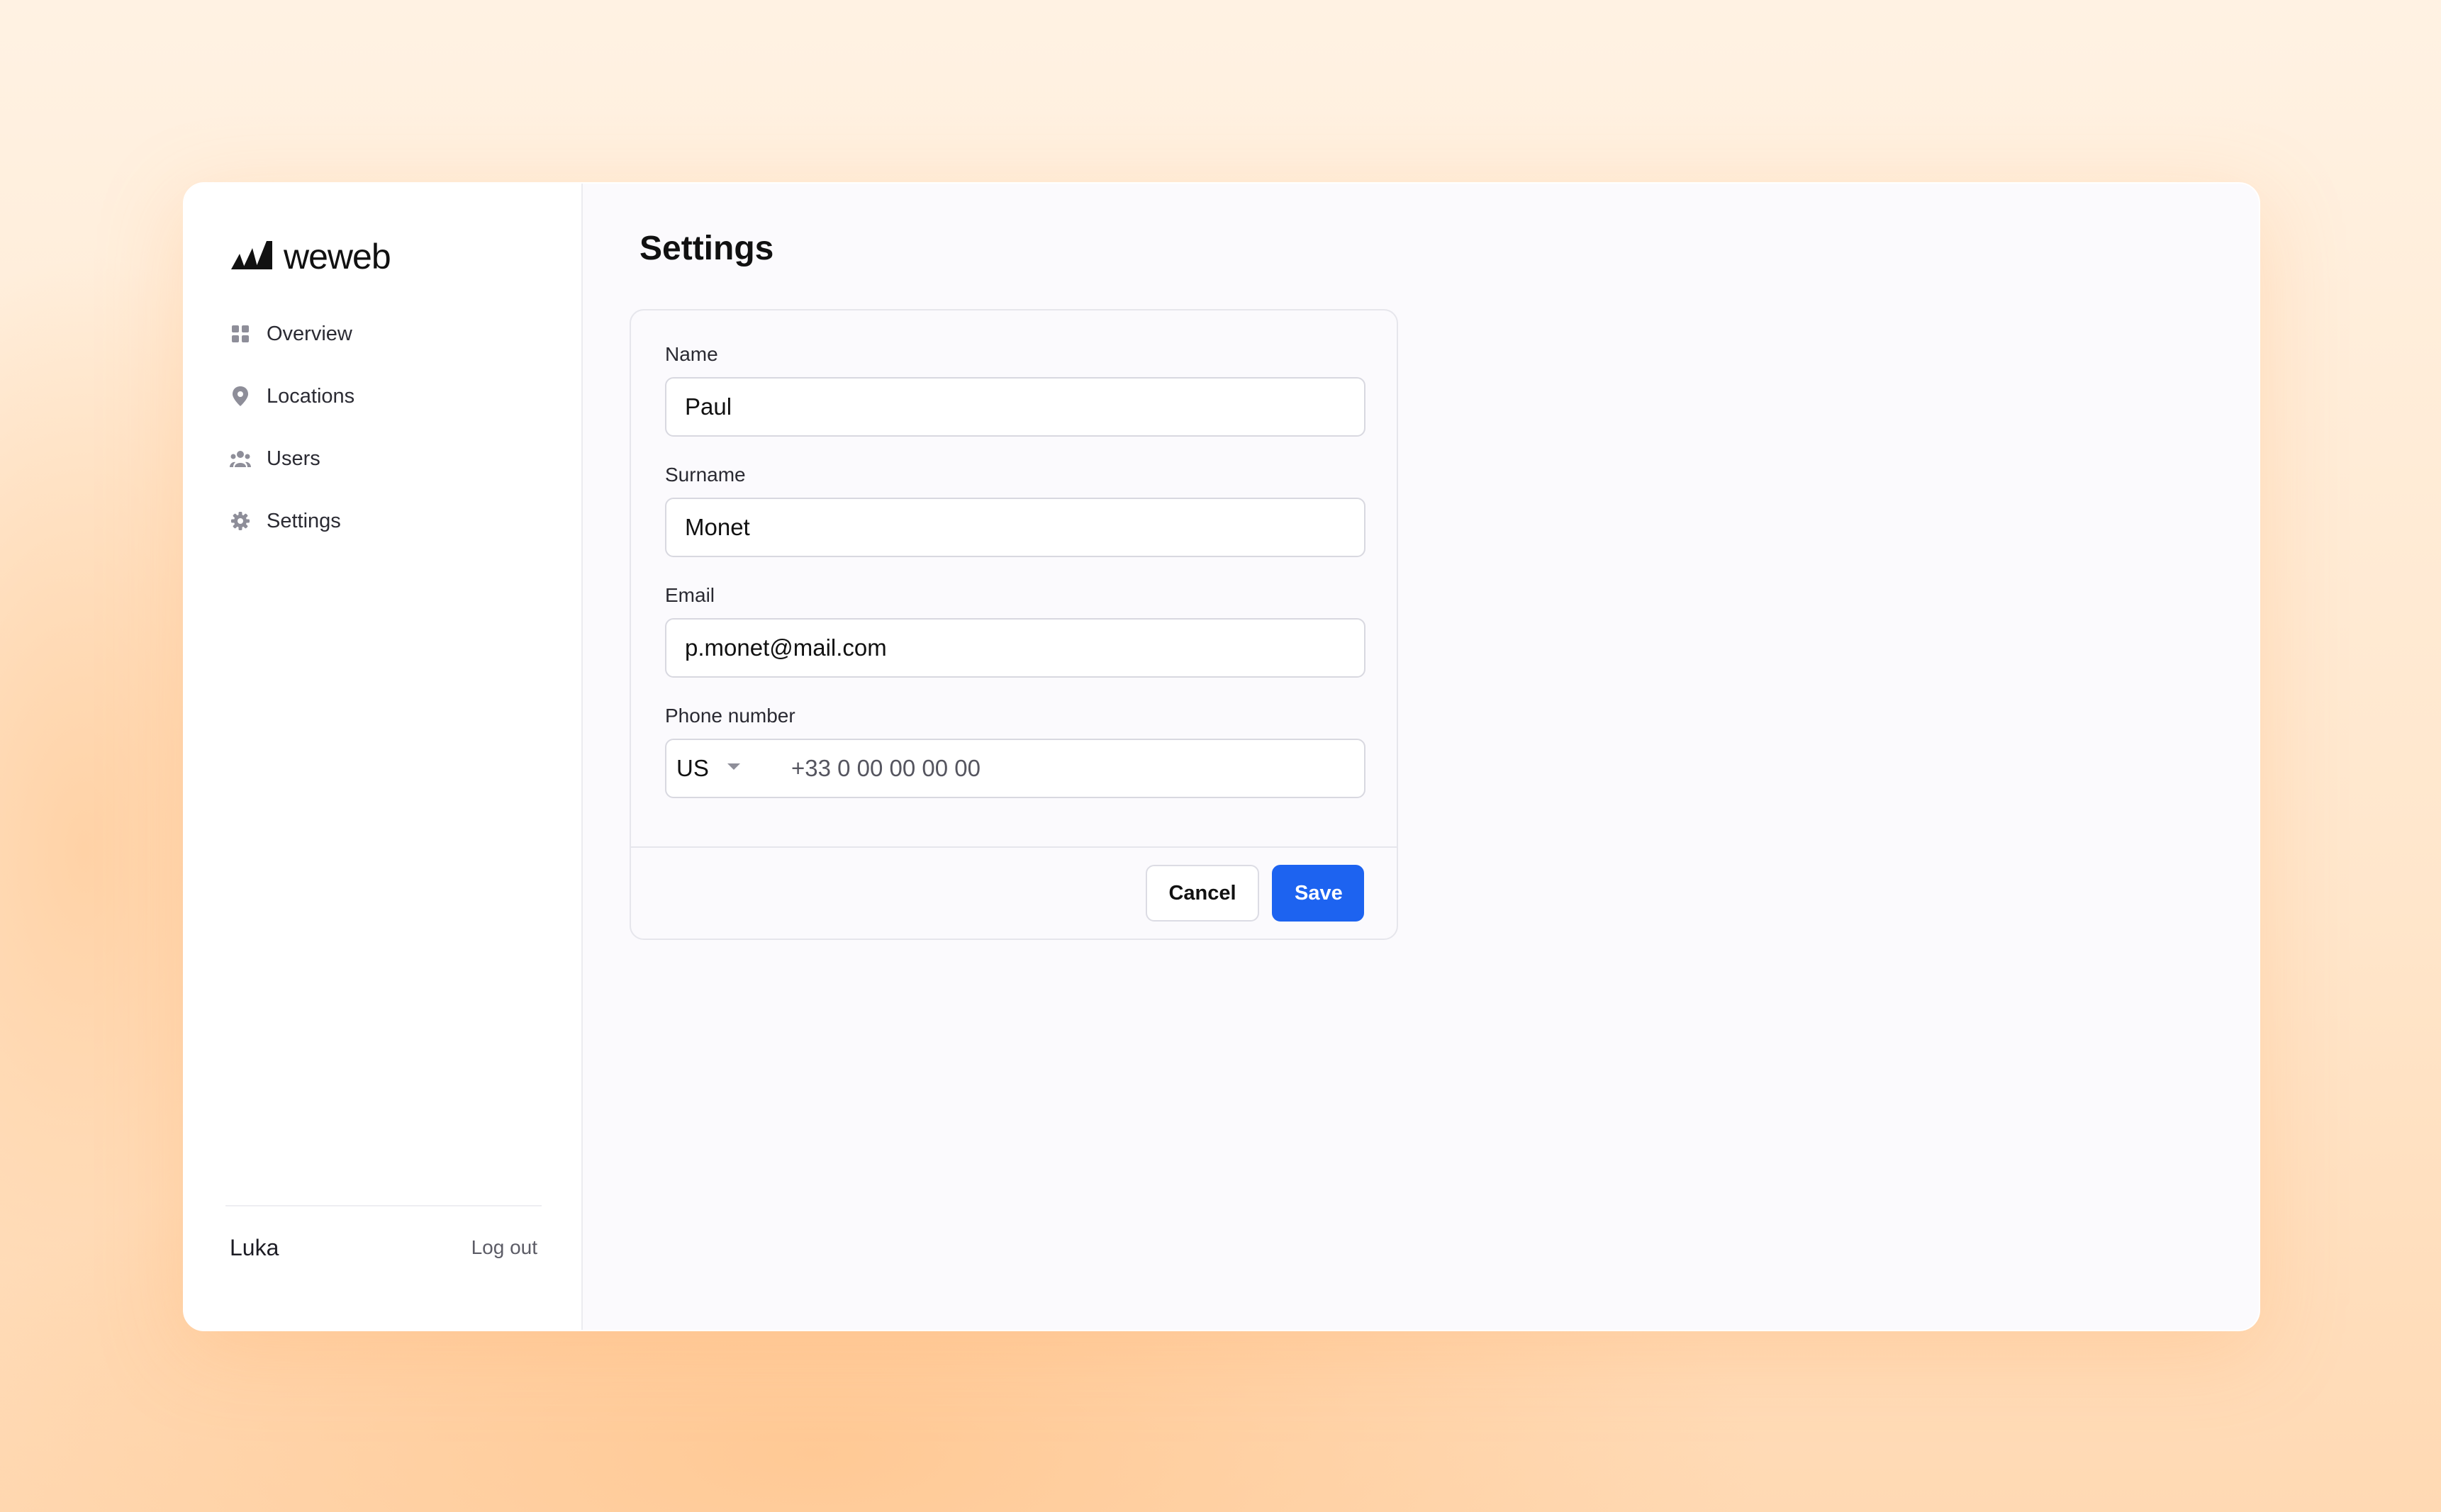 Image resolution: width=2441 pixels, height=1512 pixels. What do you see at coordinates (304, 520) in the screenshot?
I see `sidebar-item-label: Settings` at bounding box center [304, 520].